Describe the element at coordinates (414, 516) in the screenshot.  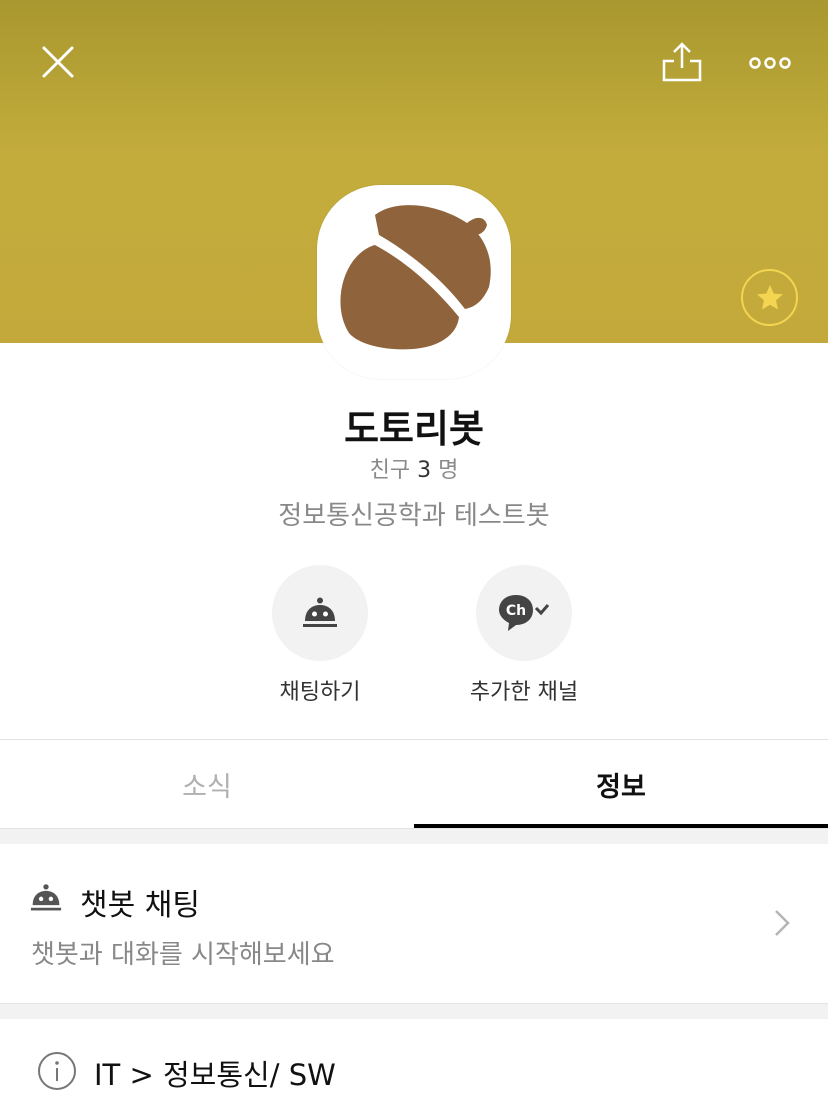
I see `profile-description: 정보통신공학과 테스트봇` at that location.